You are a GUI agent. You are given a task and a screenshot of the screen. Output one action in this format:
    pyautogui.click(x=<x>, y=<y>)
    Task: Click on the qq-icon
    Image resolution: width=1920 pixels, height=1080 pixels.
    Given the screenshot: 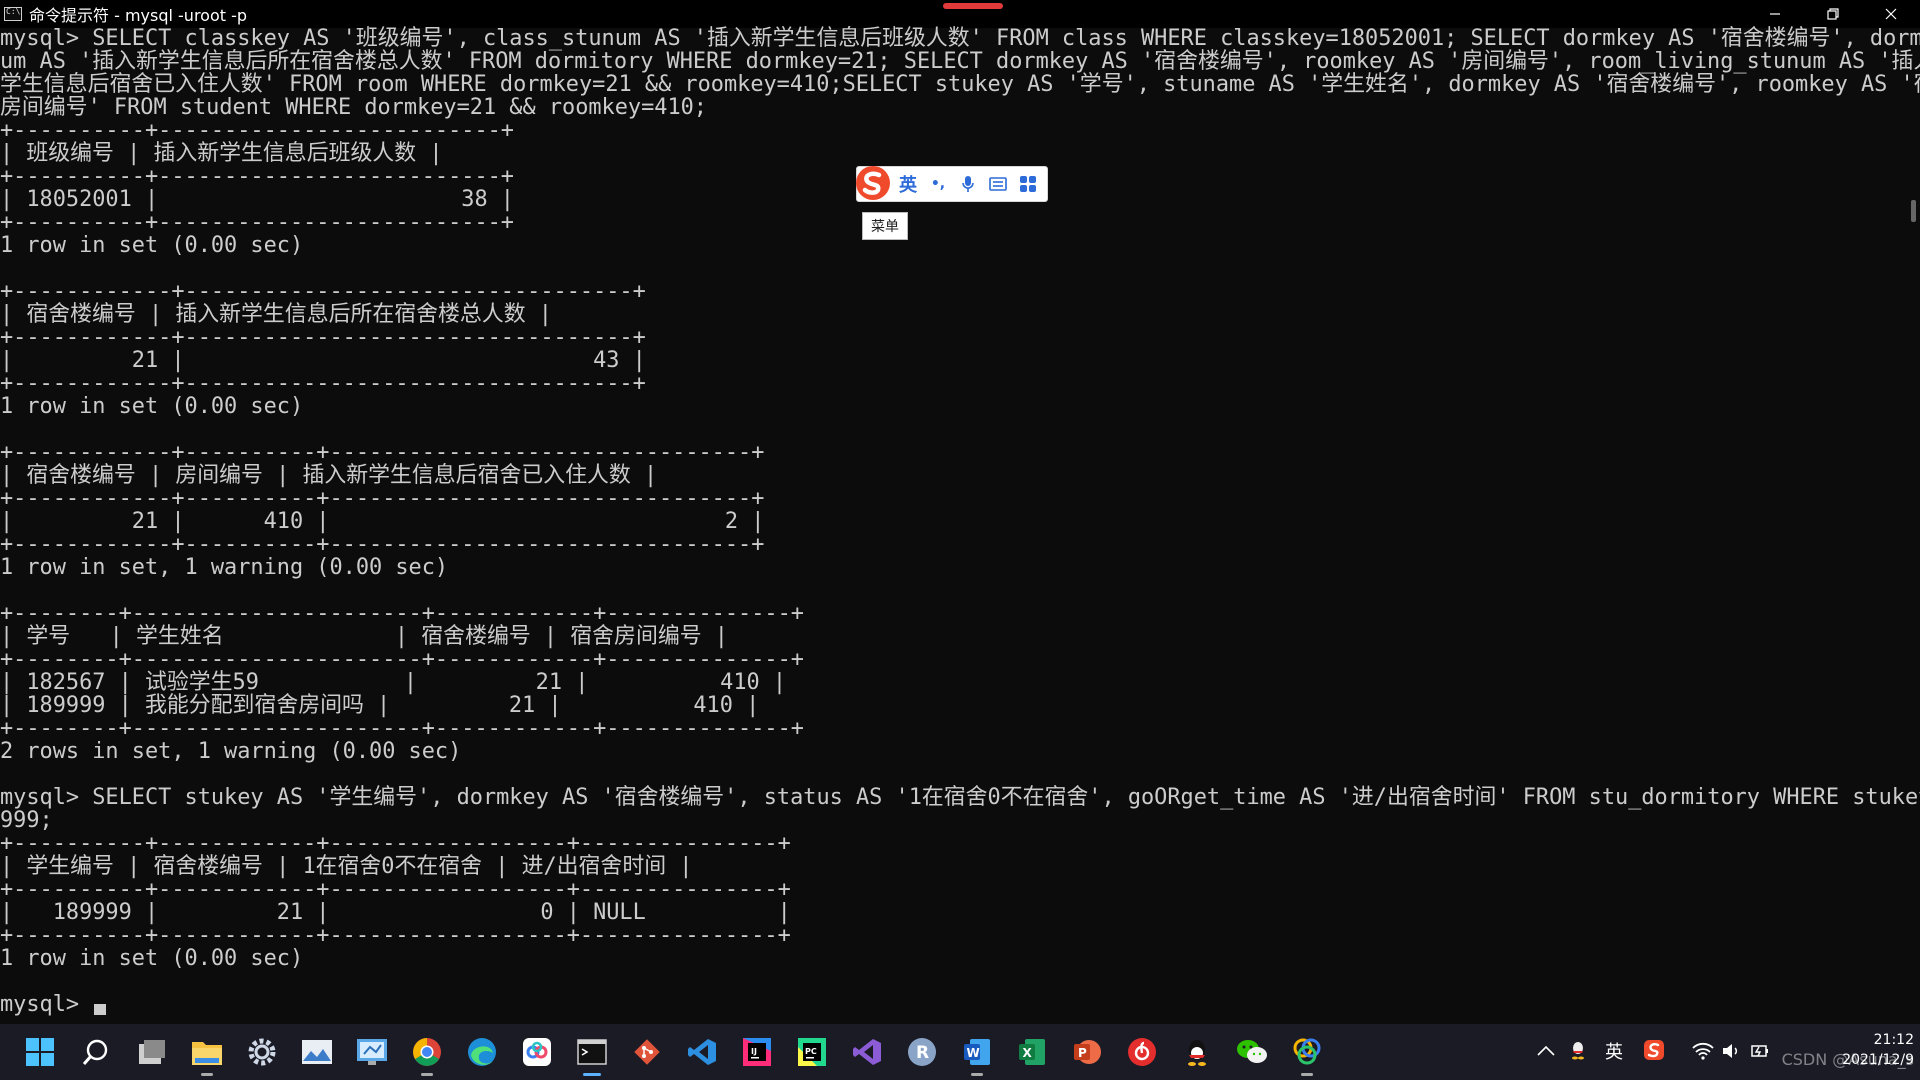 What is the action you would take?
    pyautogui.click(x=1197, y=1052)
    